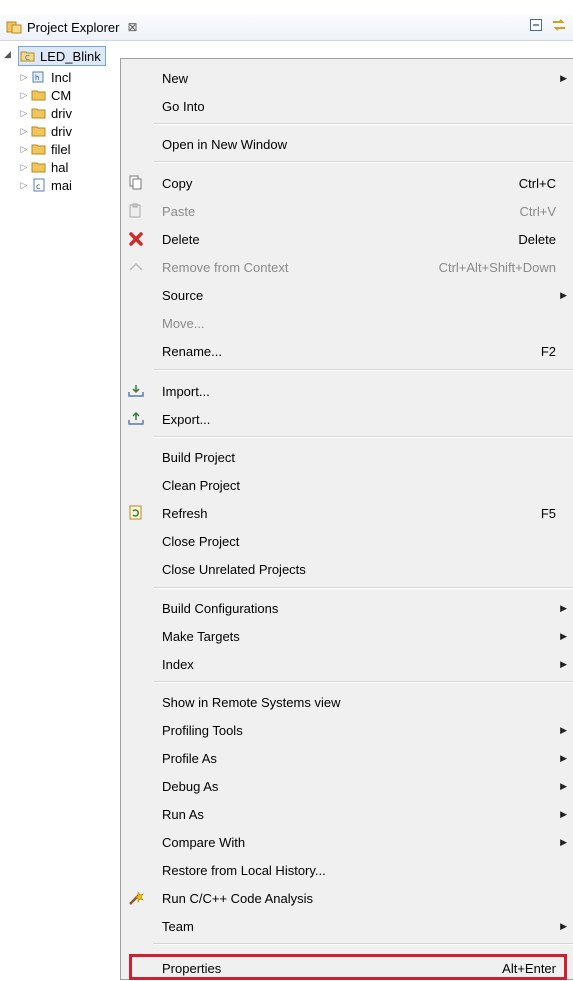  What do you see at coordinates (136, 513) in the screenshot?
I see `refresh-icon` at bounding box center [136, 513].